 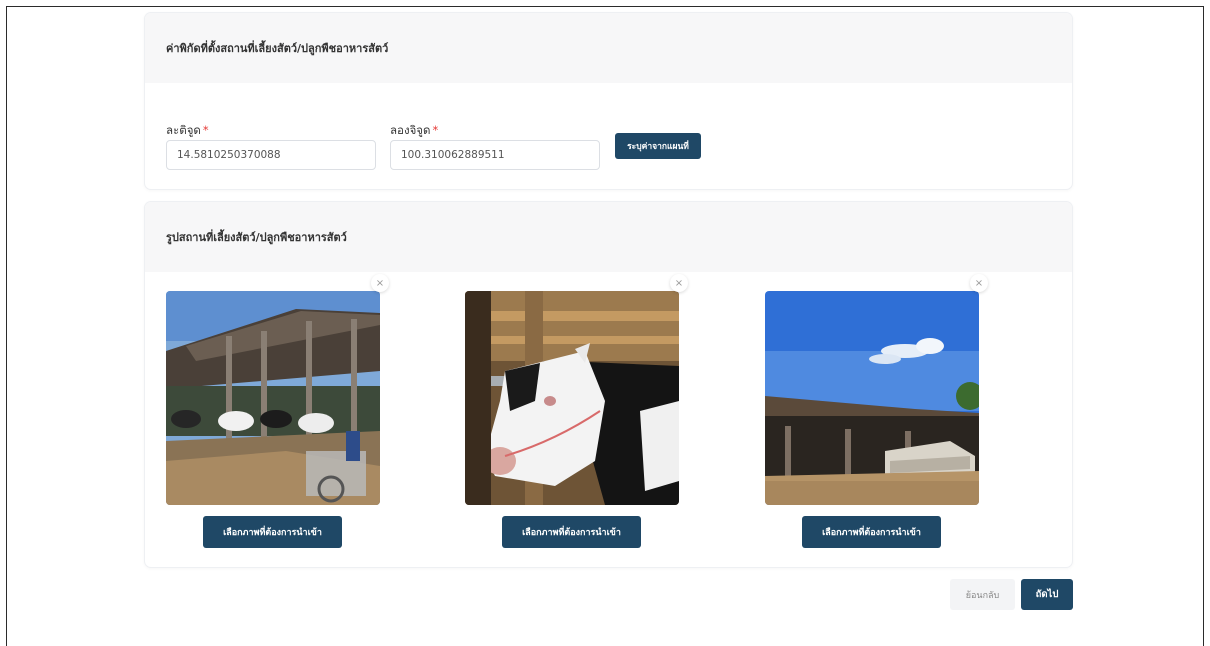 I want to click on longitude-input, so click(x=495, y=155).